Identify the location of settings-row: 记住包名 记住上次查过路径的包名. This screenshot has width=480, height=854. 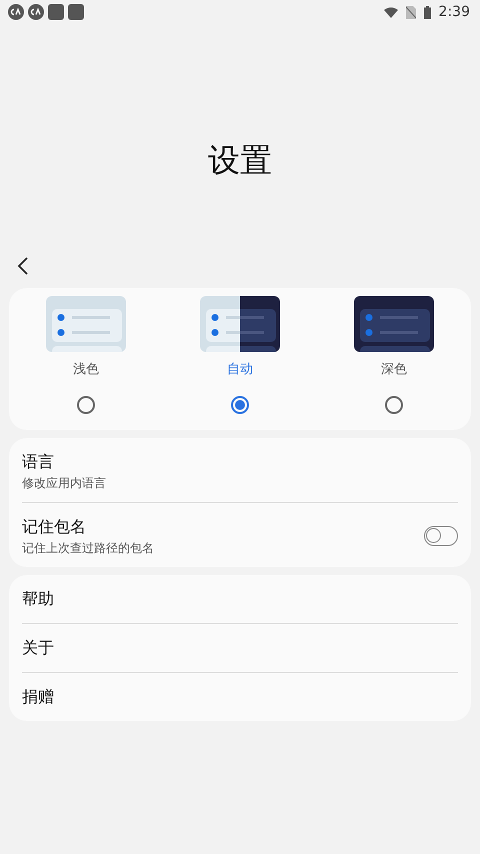
(240, 534).